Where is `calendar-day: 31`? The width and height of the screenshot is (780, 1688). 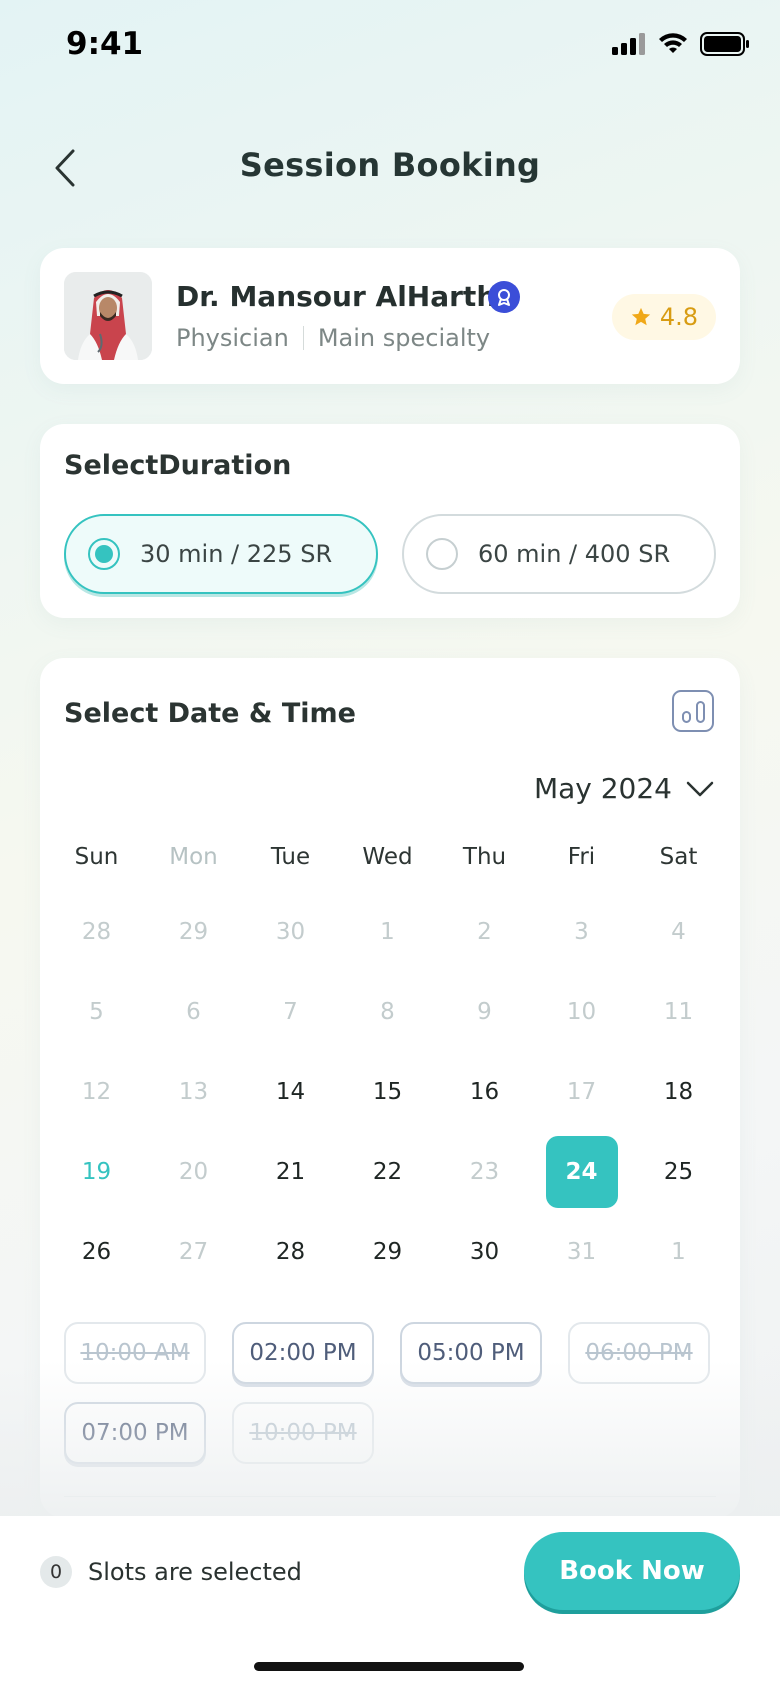
calendar-day: 31 is located at coordinates (581, 1252).